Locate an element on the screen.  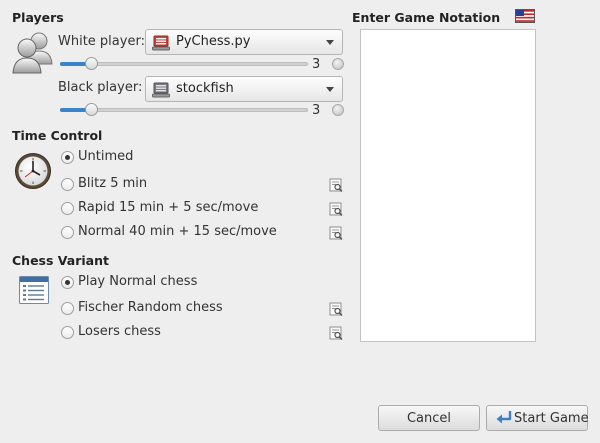
black-level-slider is located at coordinates (184, 109).